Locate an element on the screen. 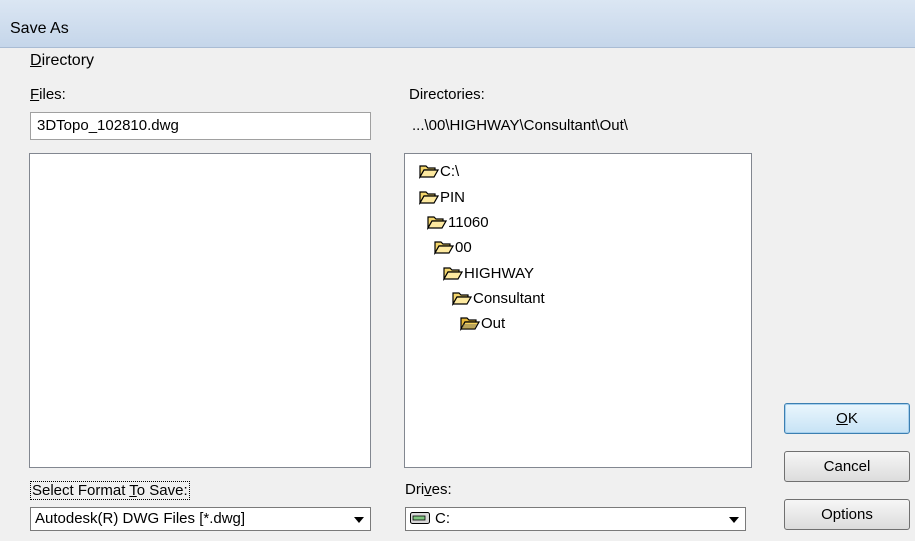 The width and height of the screenshot is (915, 541). format-label-accel: T is located at coordinates (133, 490).